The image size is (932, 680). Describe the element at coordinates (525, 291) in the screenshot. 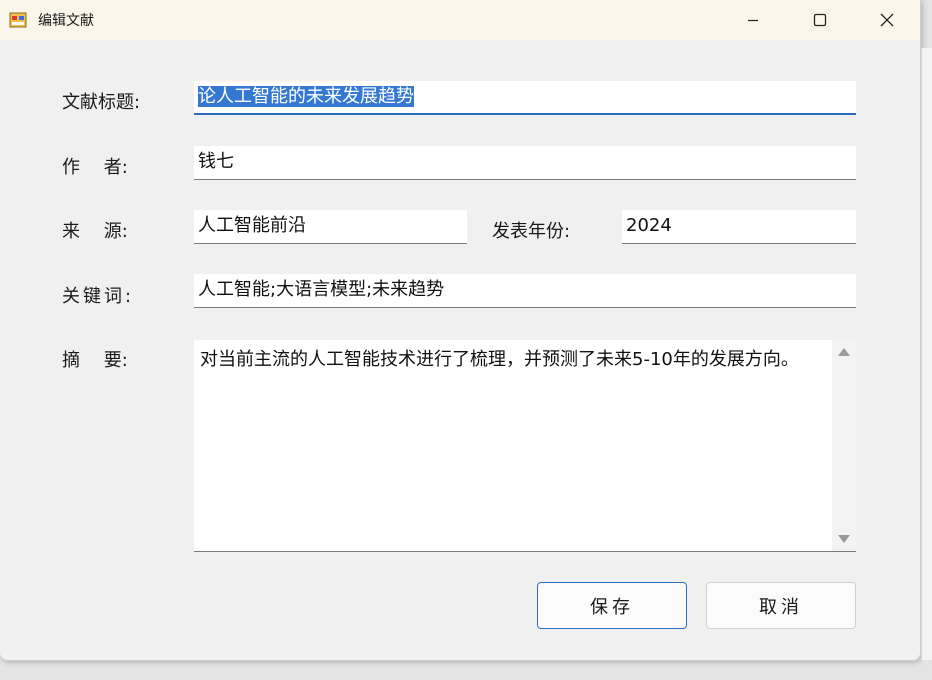

I see `keywords-input: 人工智能;大语言模型;未来趋势` at that location.